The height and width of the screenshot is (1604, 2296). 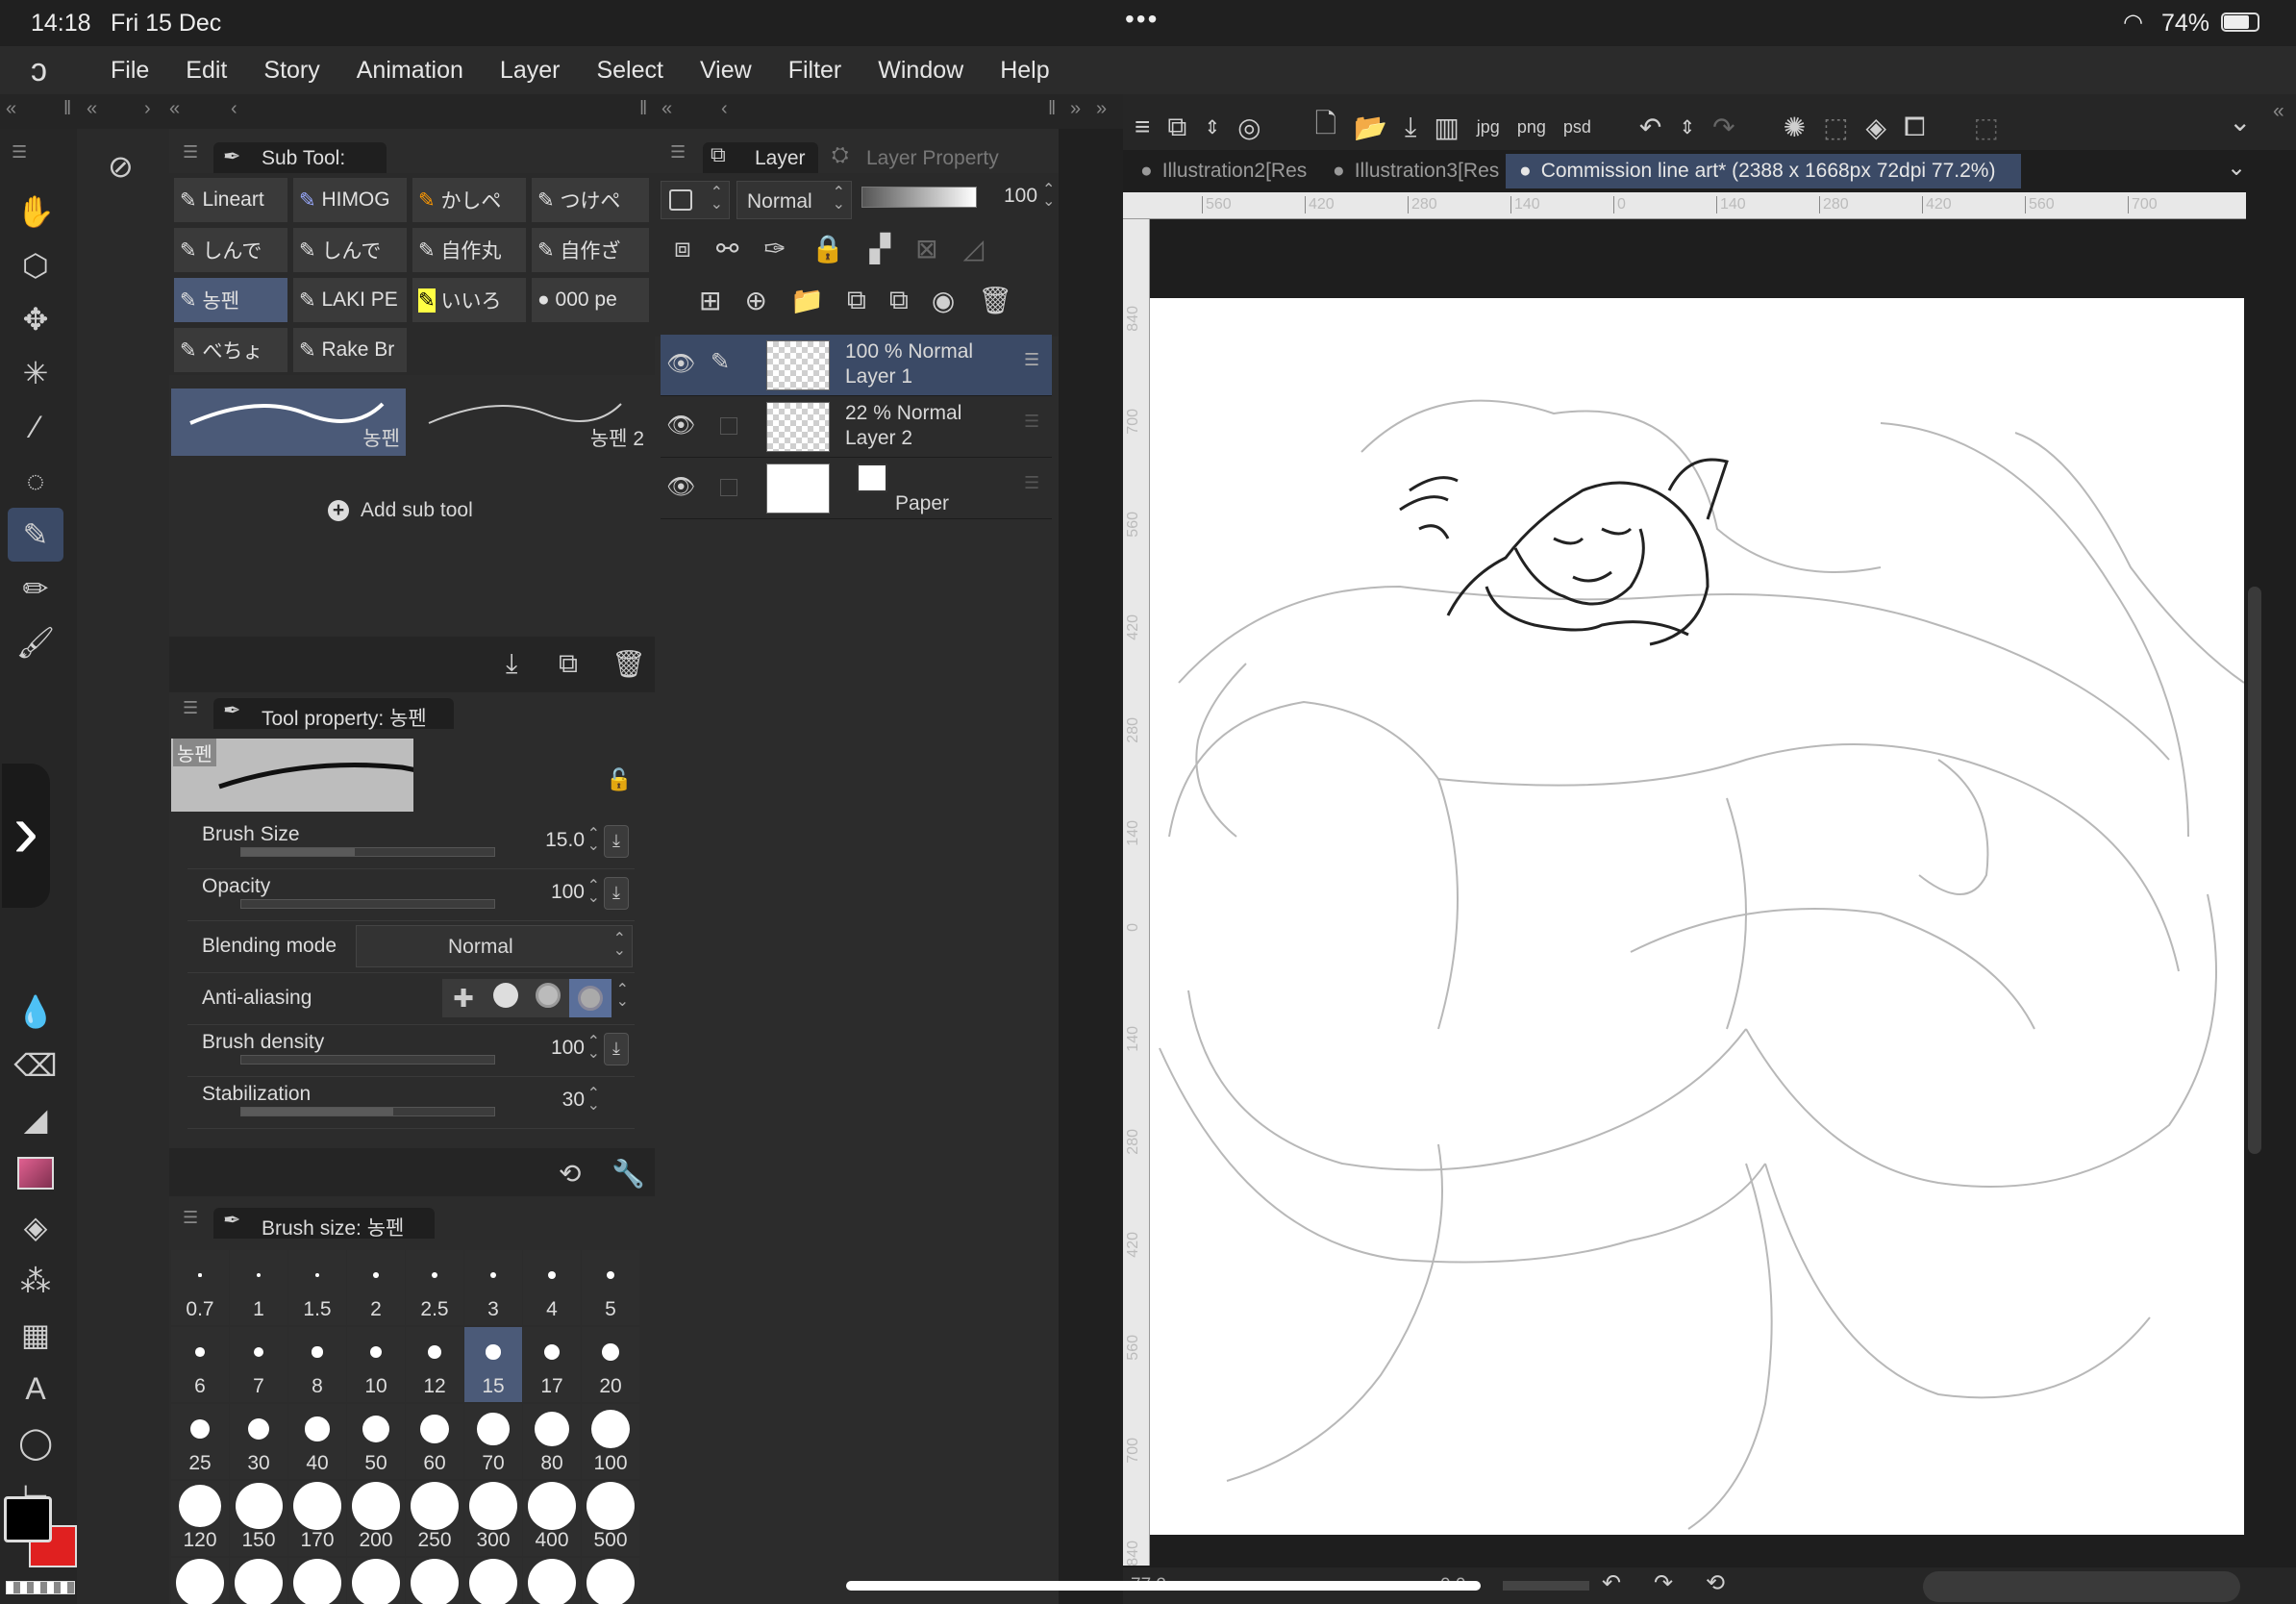 I want to click on brush-size-cell: 500, so click(x=610, y=1518).